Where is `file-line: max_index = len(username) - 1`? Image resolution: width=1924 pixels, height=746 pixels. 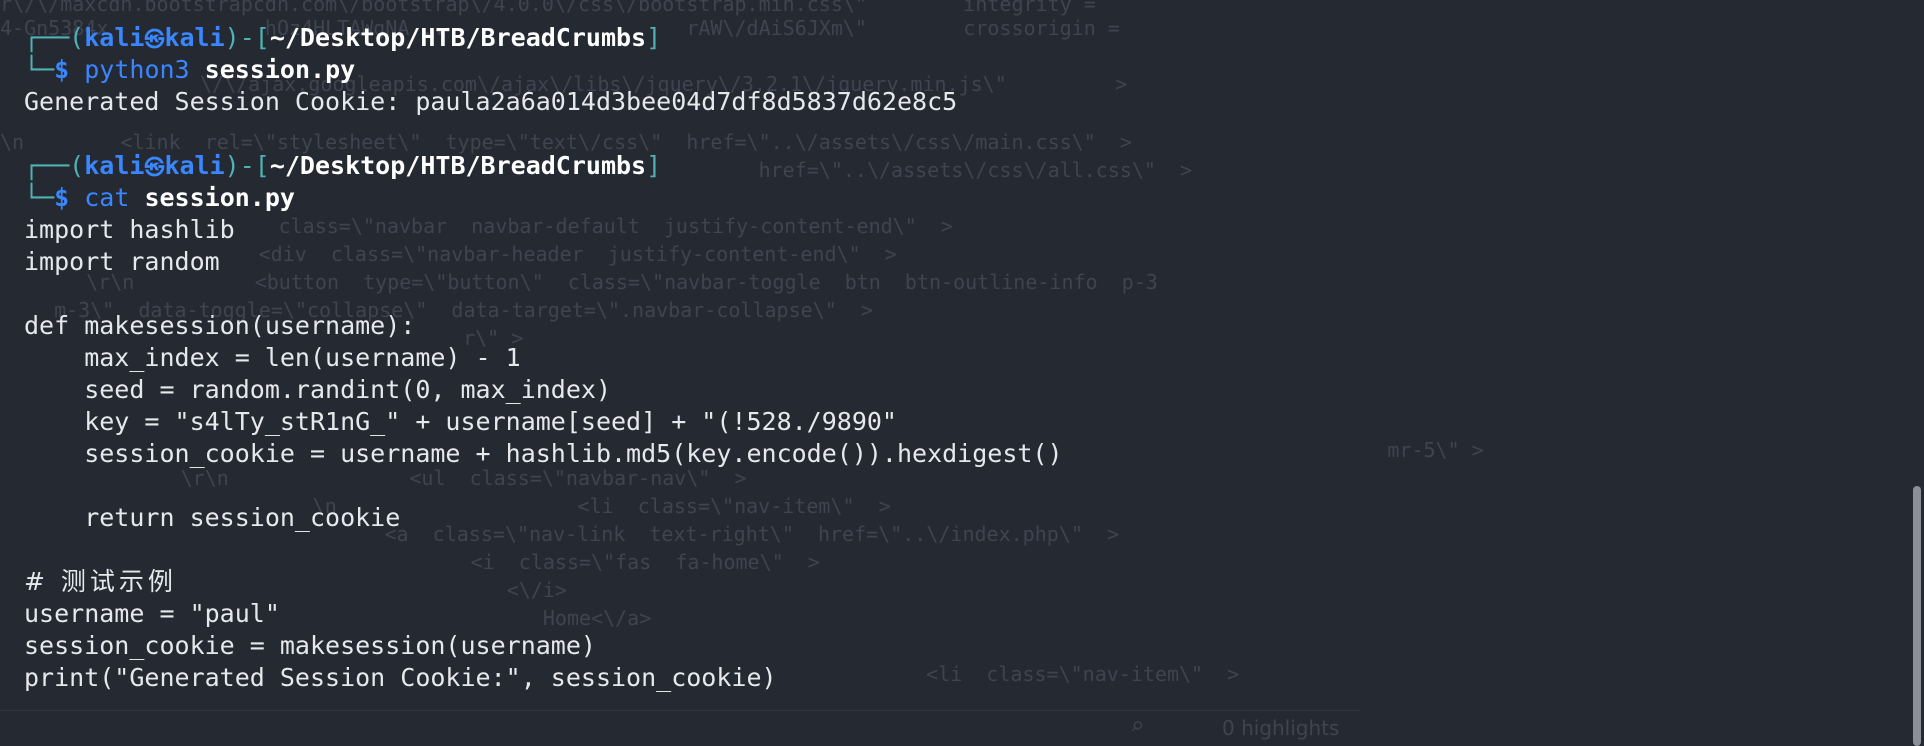 file-line: max_index = len(username) - 1 is located at coordinates (272, 357).